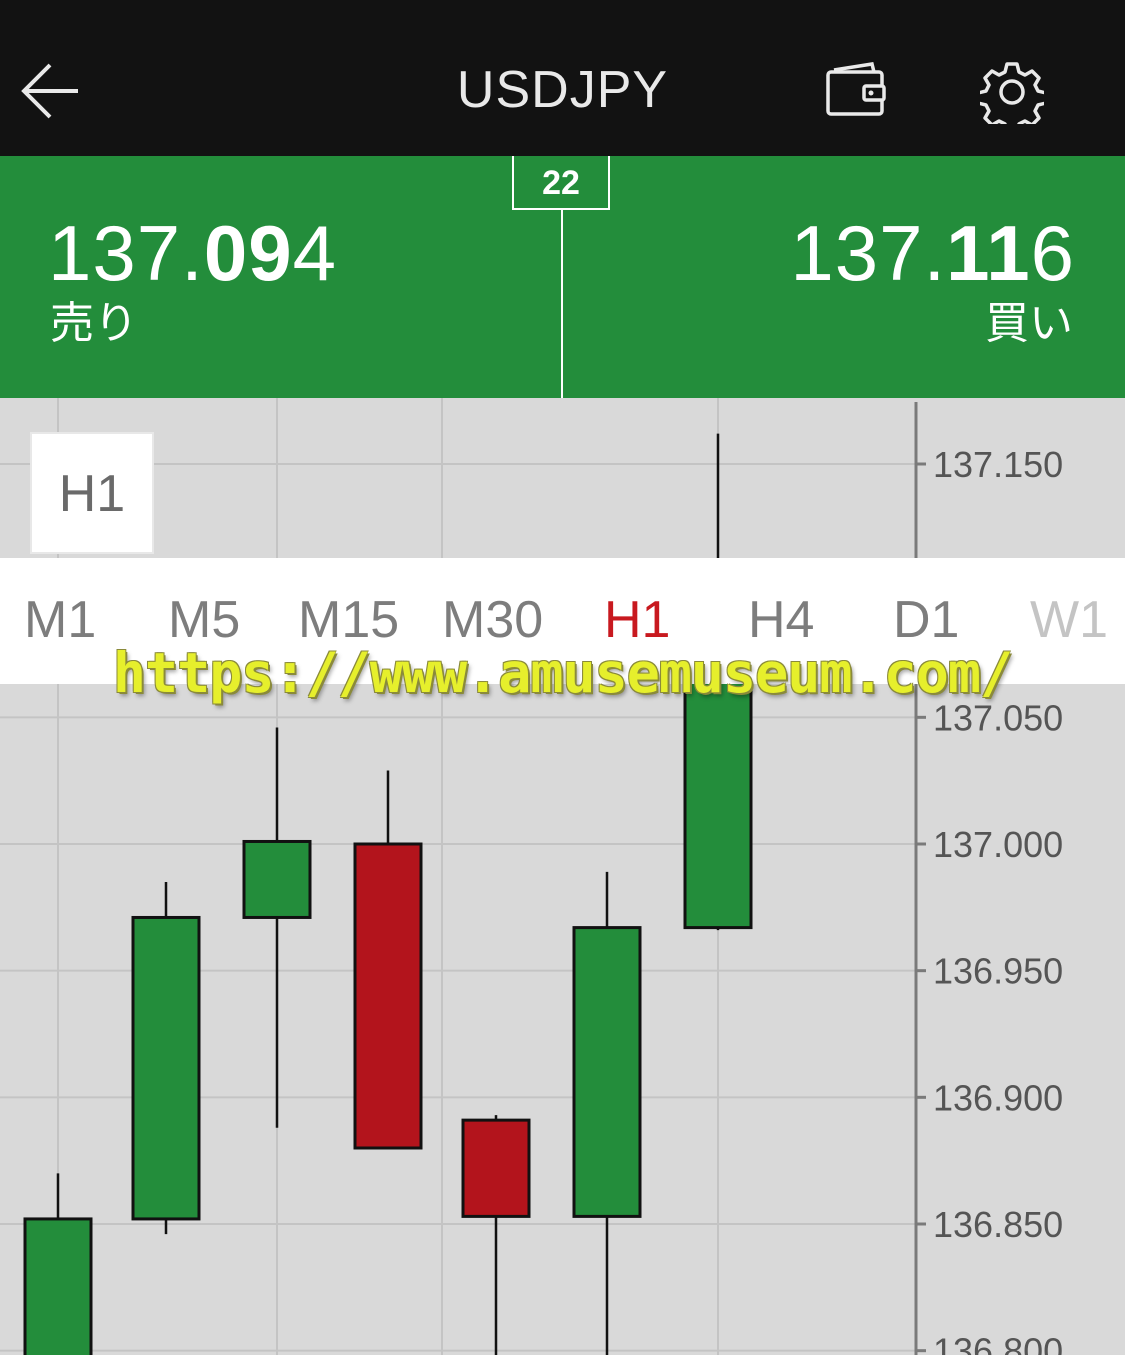 This screenshot has width=1125, height=1355. I want to click on wallet-button, so click(856, 90).